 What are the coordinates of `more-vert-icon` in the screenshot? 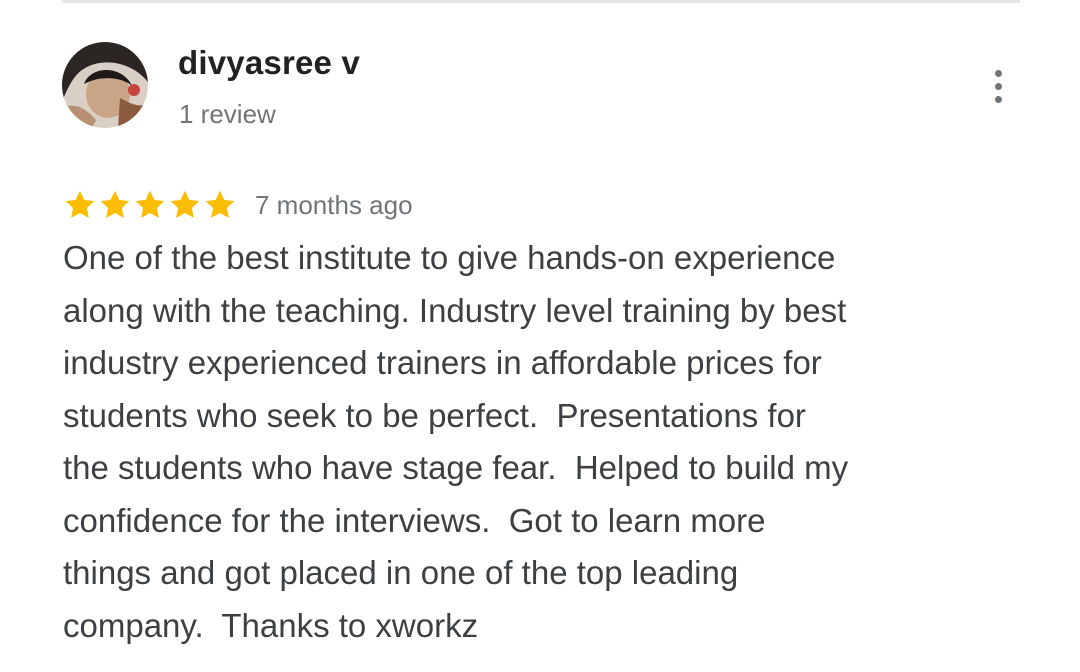 It's located at (998, 73).